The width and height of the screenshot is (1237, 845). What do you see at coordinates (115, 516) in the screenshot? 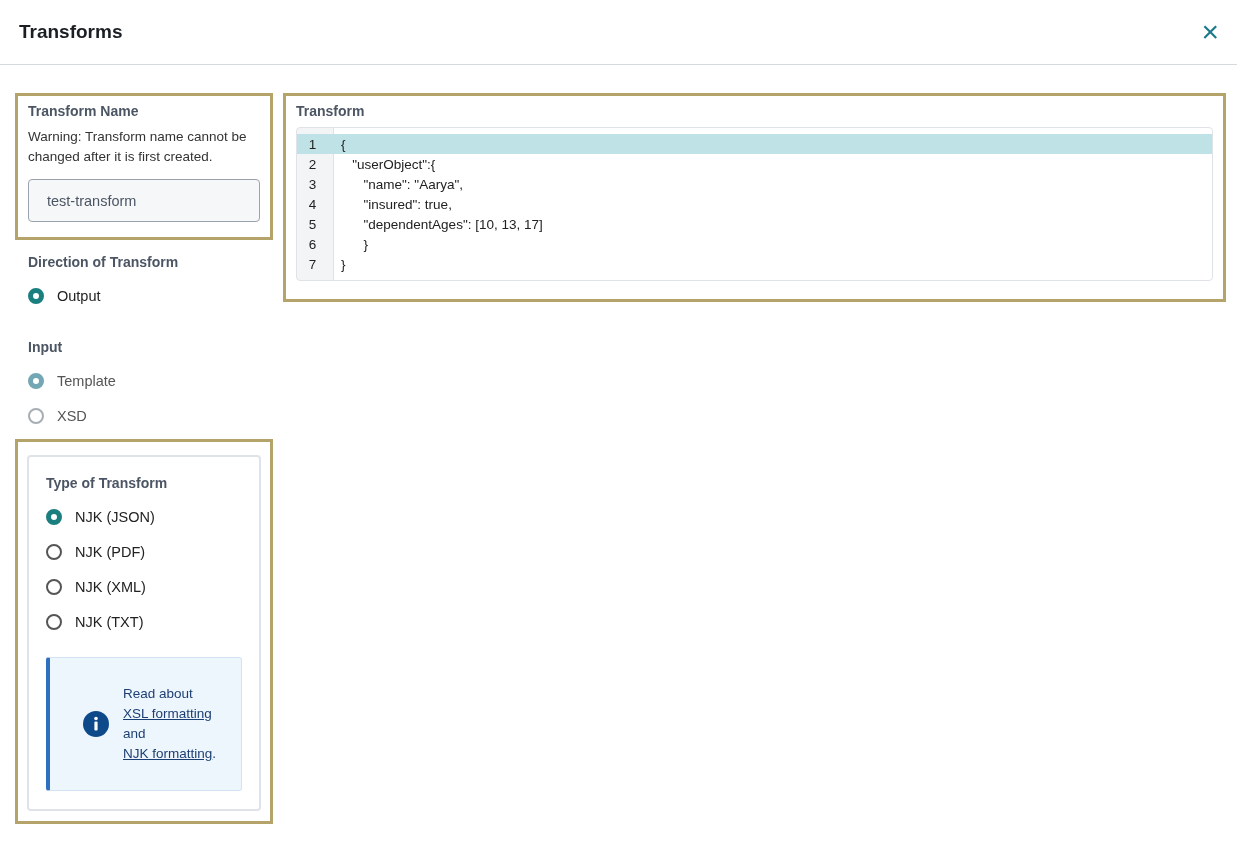
I see `radio-label: NJK (JSON)` at bounding box center [115, 516].